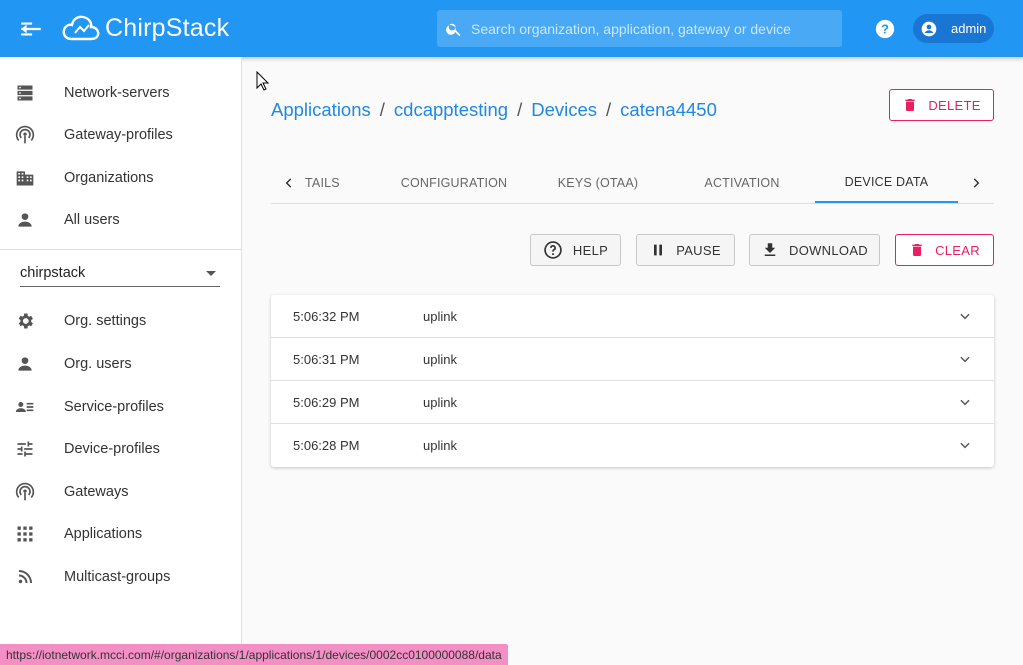  I want to click on help-button: HELP, so click(575, 250).